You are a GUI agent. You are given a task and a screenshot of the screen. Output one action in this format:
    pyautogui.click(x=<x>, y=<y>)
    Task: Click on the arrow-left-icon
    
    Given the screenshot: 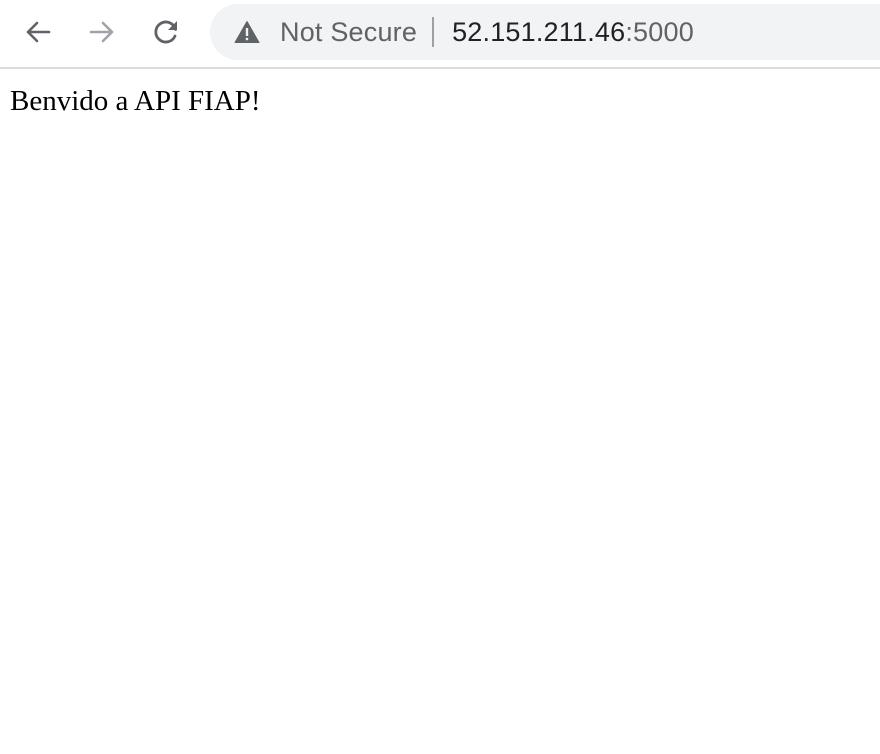 What is the action you would take?
    pyautogui.click(x=38, y=32)
    